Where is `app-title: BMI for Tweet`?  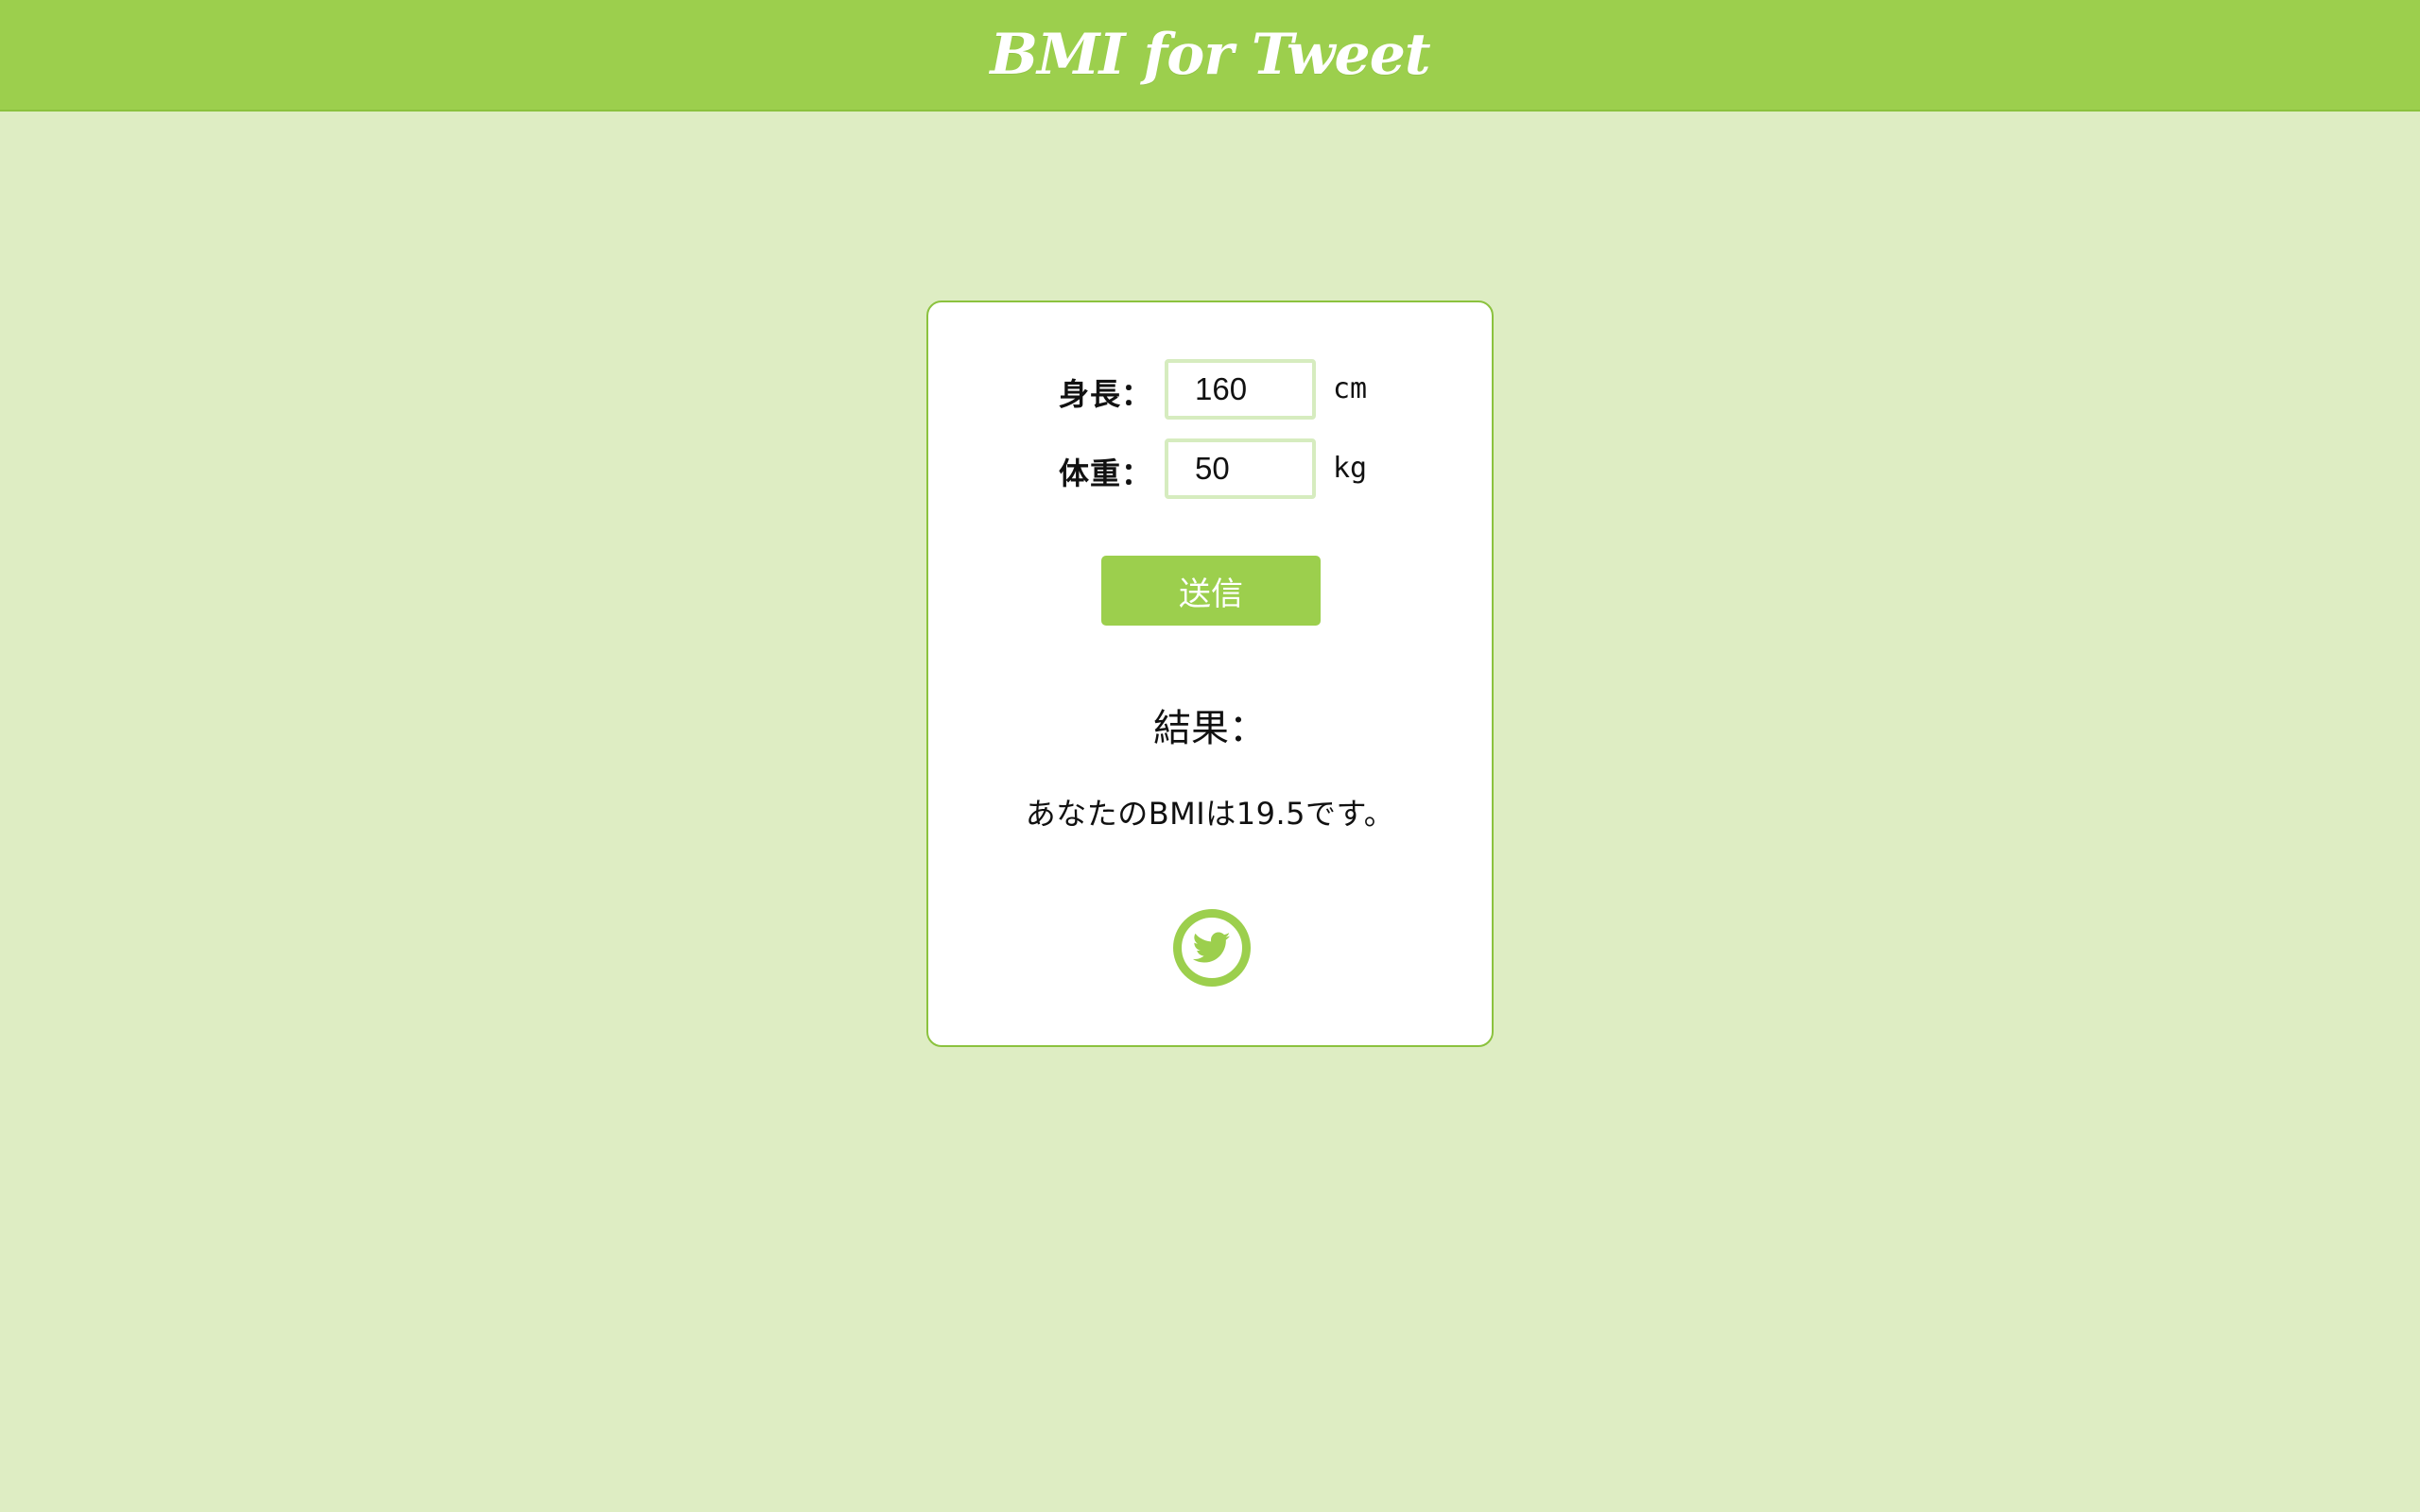
app-title: BMI for Tweet is located at coordinates (1210, 55).